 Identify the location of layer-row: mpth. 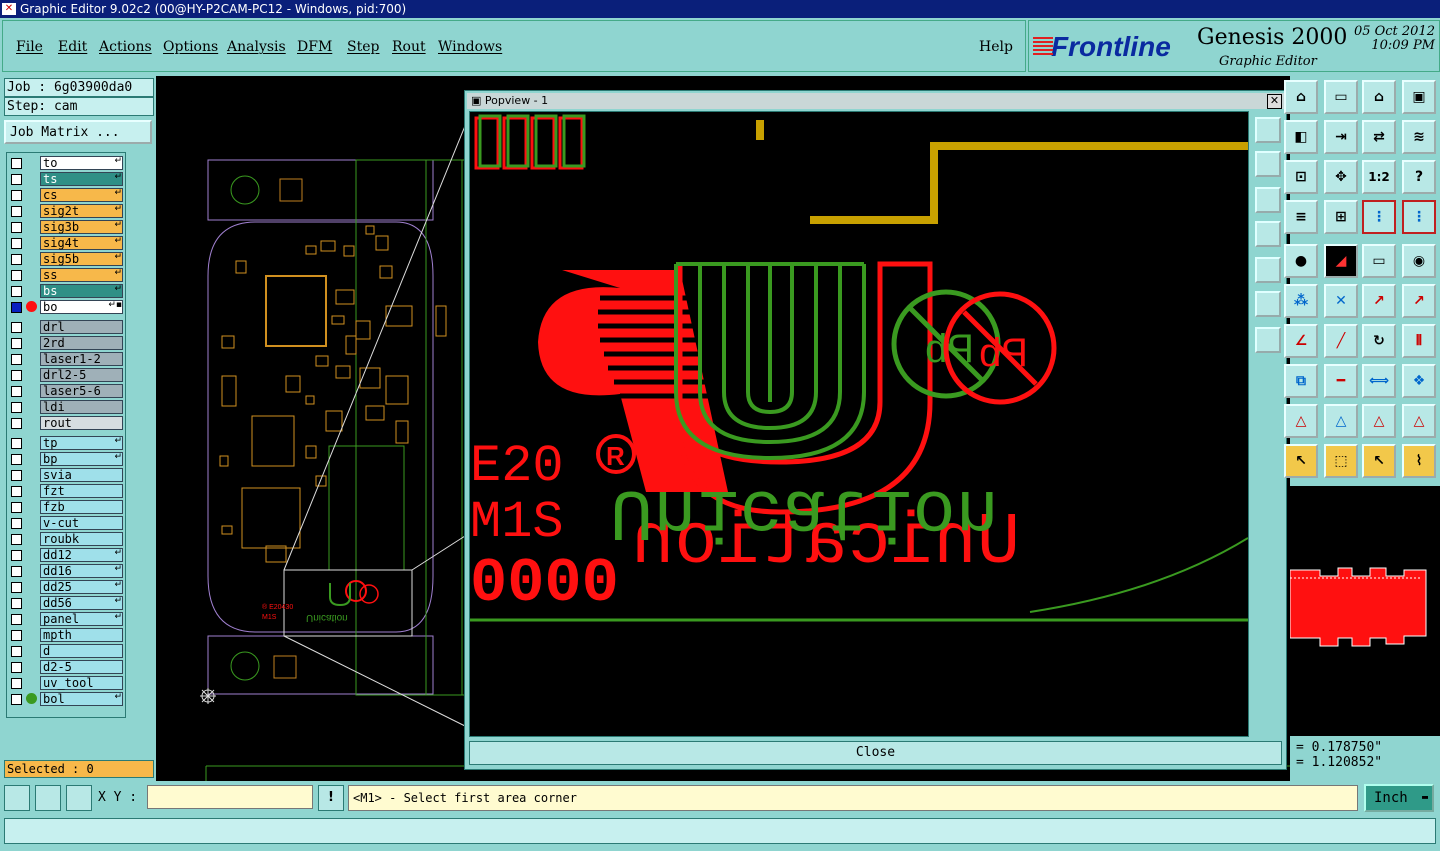
(66, 635).